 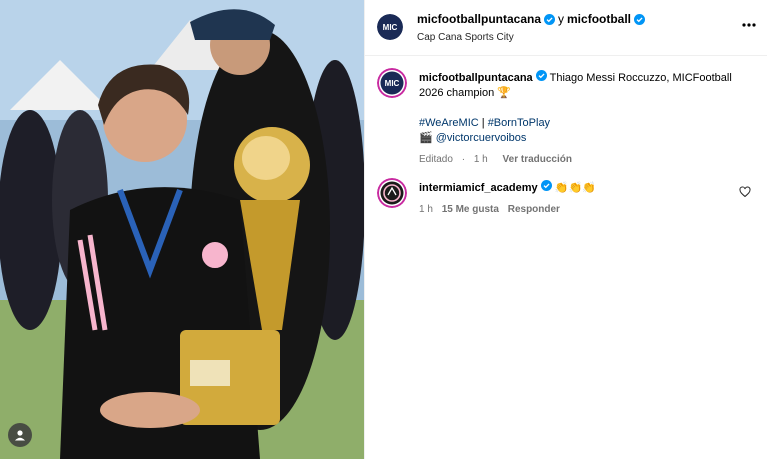 I want to click on clapperboard-emoji-icon: 🎬, so click(x=426, y=138).